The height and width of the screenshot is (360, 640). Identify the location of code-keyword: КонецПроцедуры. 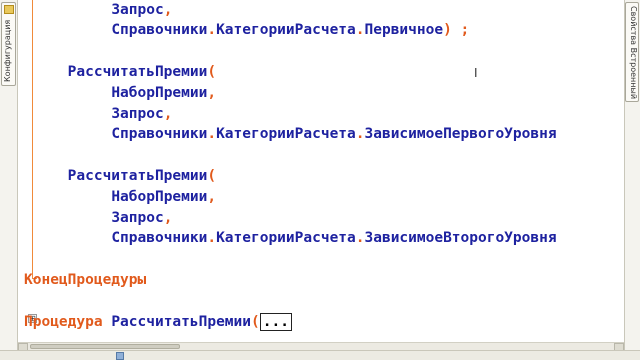
(85, 280).